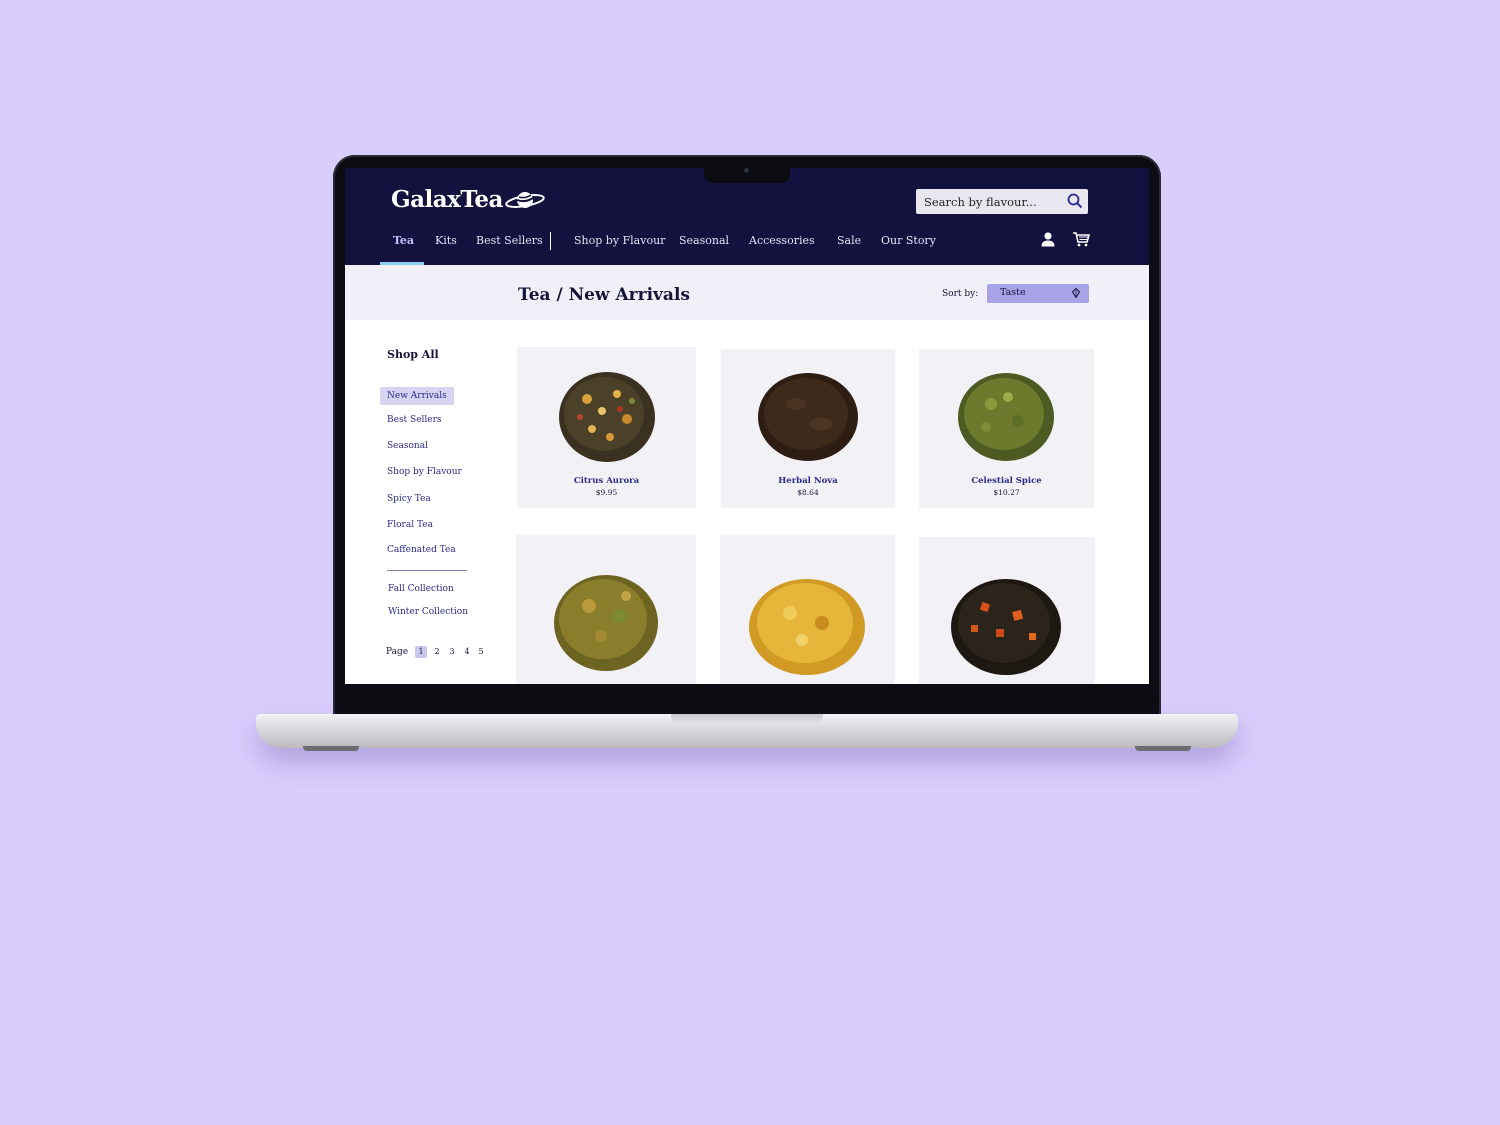  What do you see at coordinates (1076, 293) in the screenshot?
I see `sort-toggle-icon` at bounding box center [1076, 293].